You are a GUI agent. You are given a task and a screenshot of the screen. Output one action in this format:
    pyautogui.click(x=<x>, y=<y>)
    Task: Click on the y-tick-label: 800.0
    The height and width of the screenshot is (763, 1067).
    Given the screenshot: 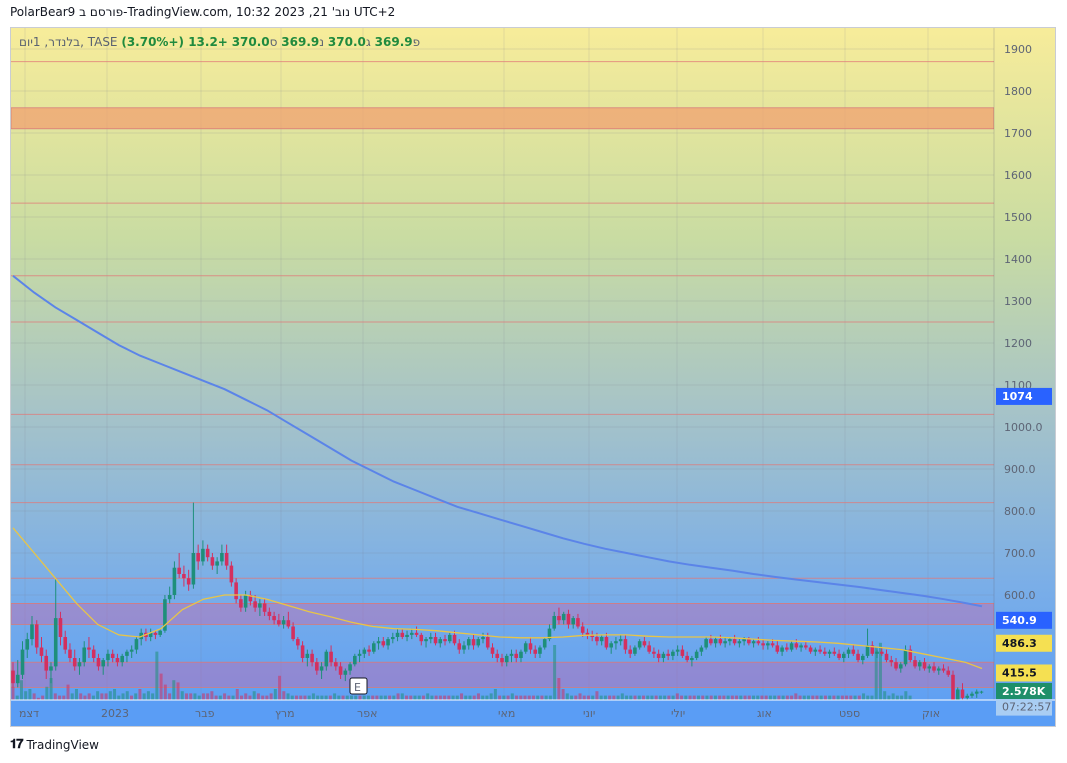 What is the action you would take?
    pyautogui.click(x=1020, y=511)
    